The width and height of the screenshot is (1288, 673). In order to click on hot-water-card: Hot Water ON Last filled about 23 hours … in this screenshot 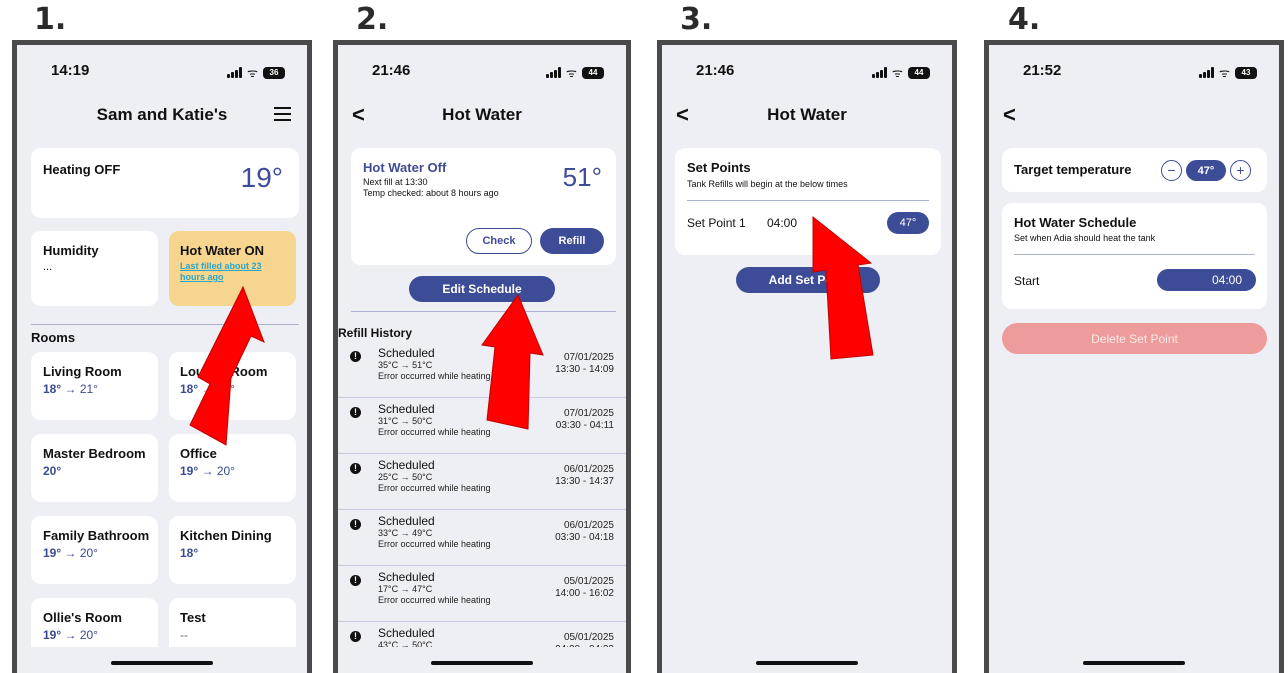, I will do `click(232, 268)`.